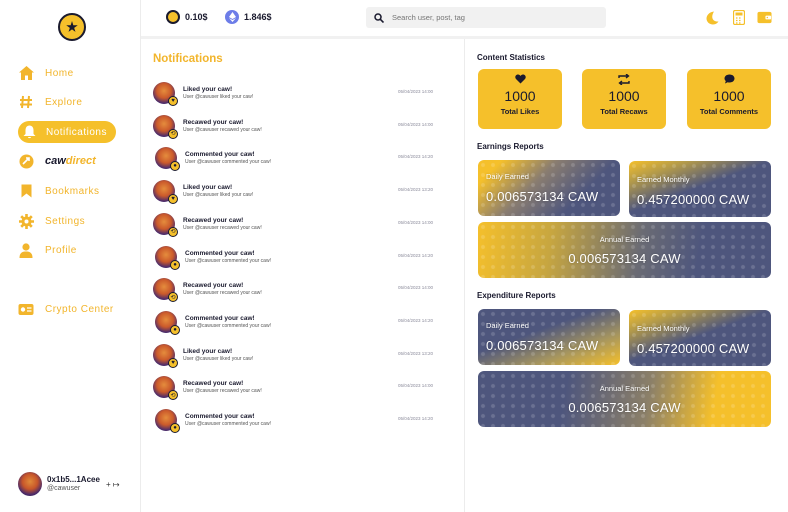 The width and height of the screenshot is (788, 512). Describe the element at coordinates (729, 99) in the screenshot. I see `stat-card-comments: 1000 Total Comments` at that location.